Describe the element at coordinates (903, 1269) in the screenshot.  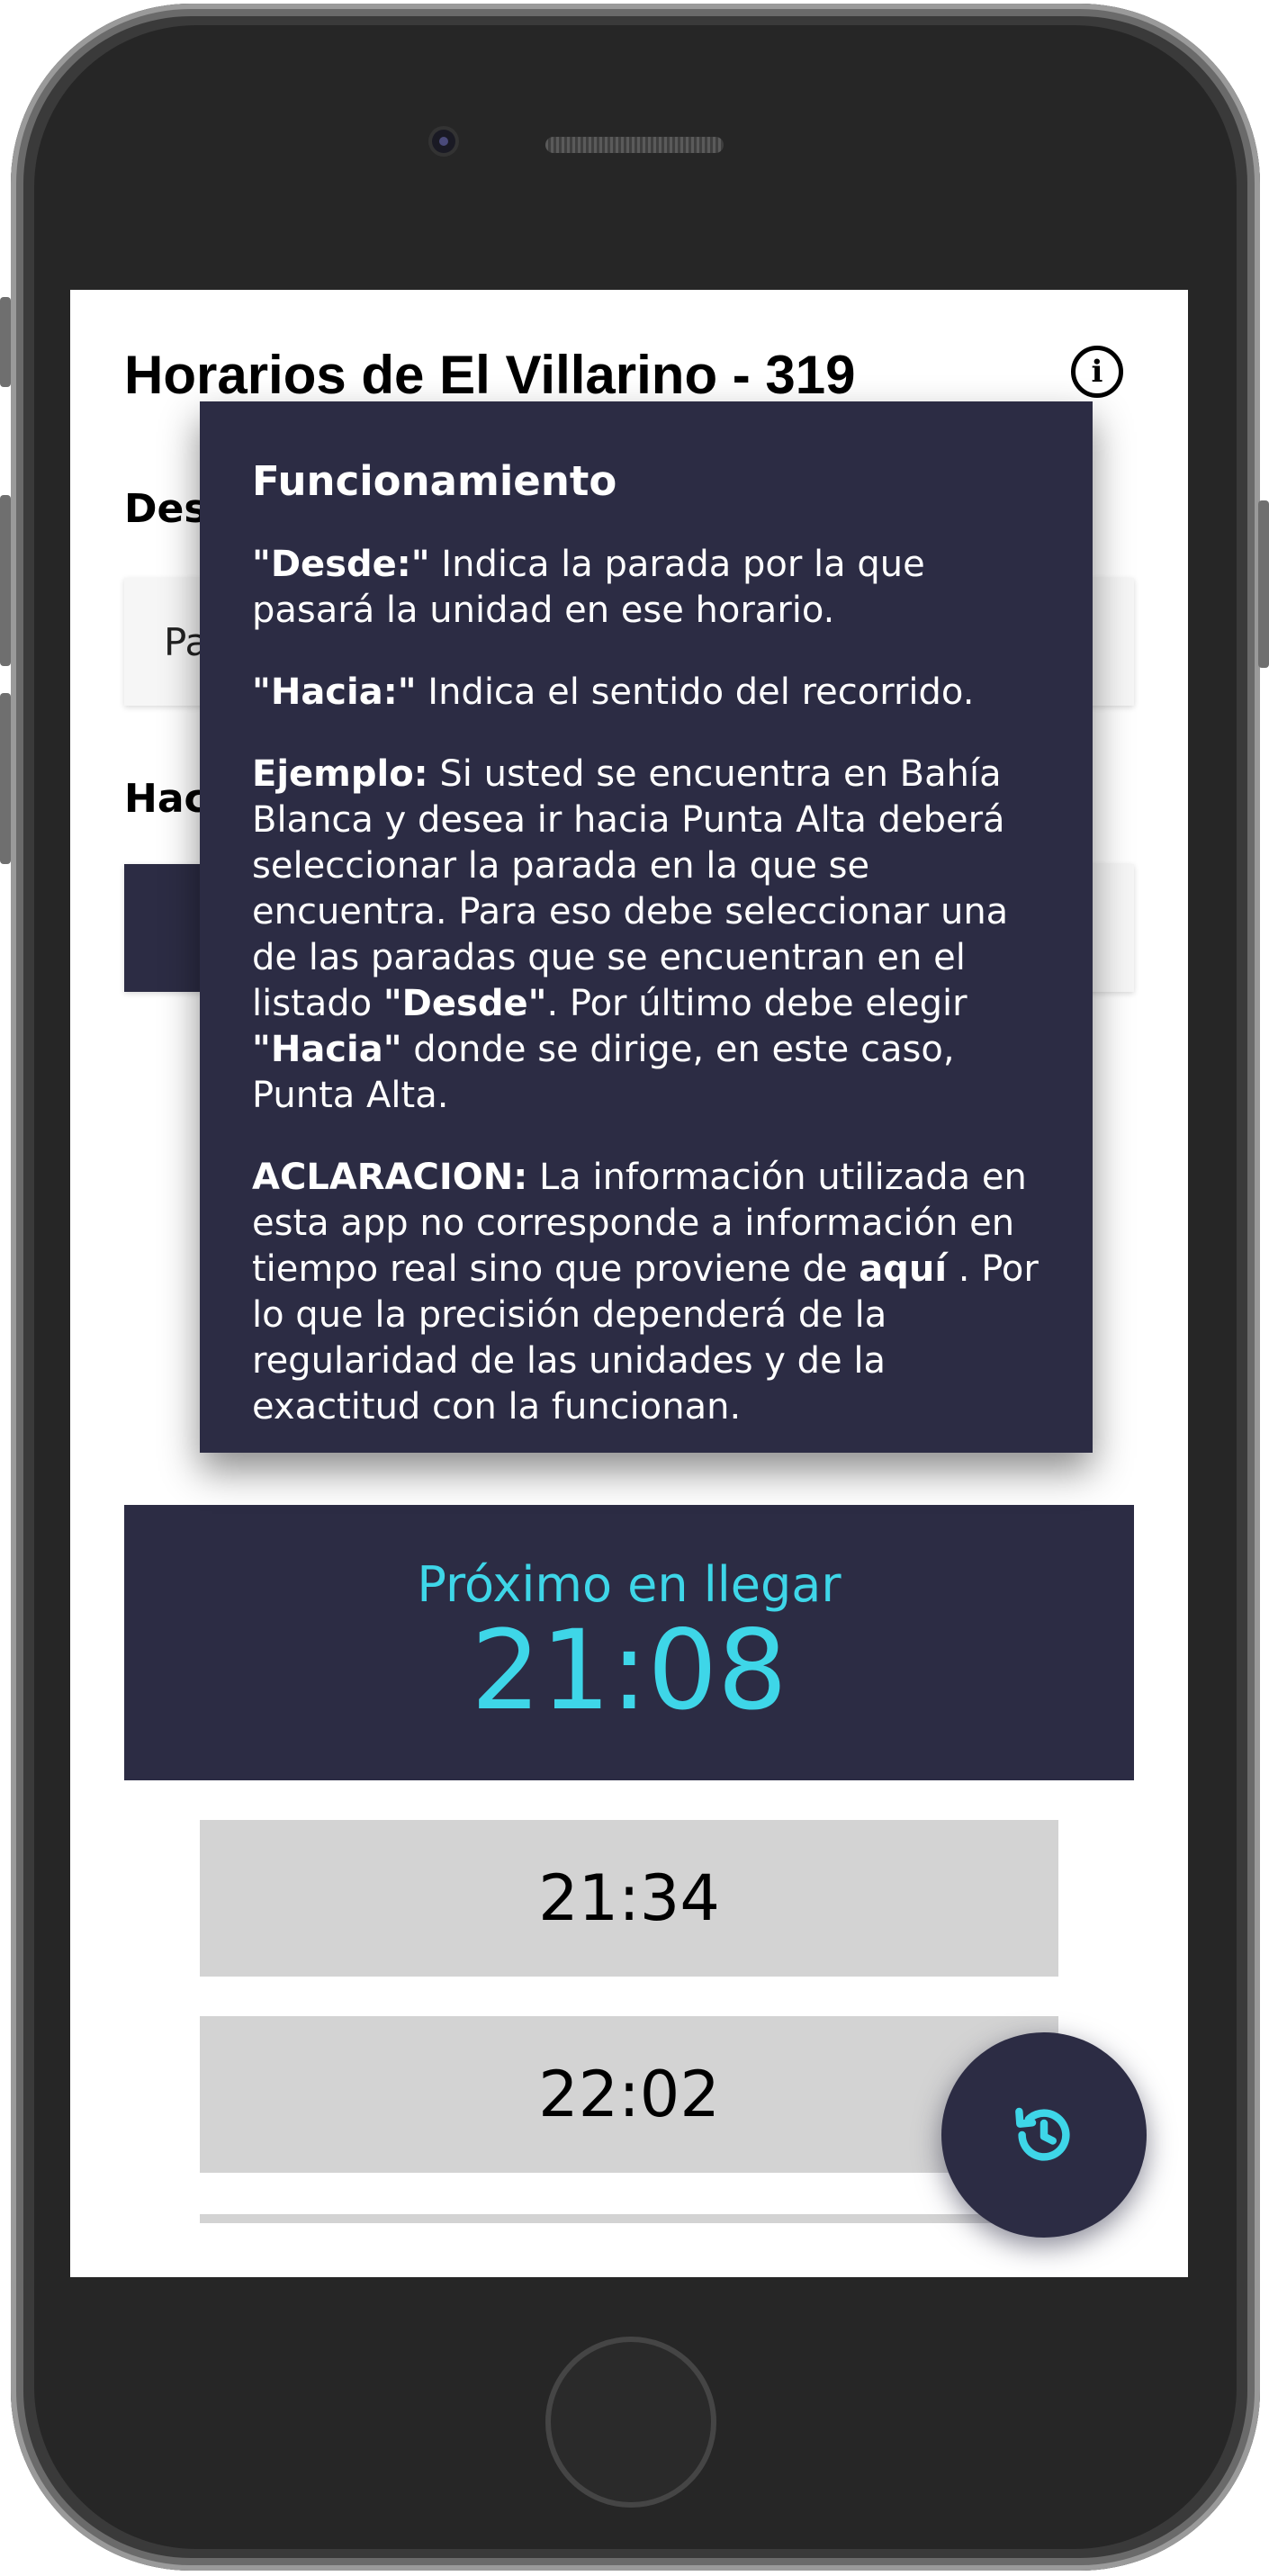
I see `source-link: aquí` at that location.